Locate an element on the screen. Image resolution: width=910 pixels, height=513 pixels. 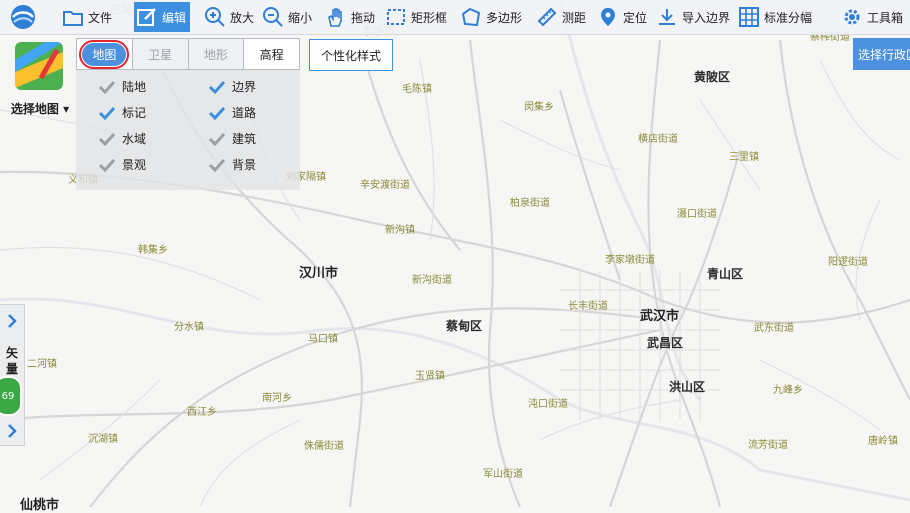
layer-option-roads-label: 道路 is located at coordinates (244, 113).